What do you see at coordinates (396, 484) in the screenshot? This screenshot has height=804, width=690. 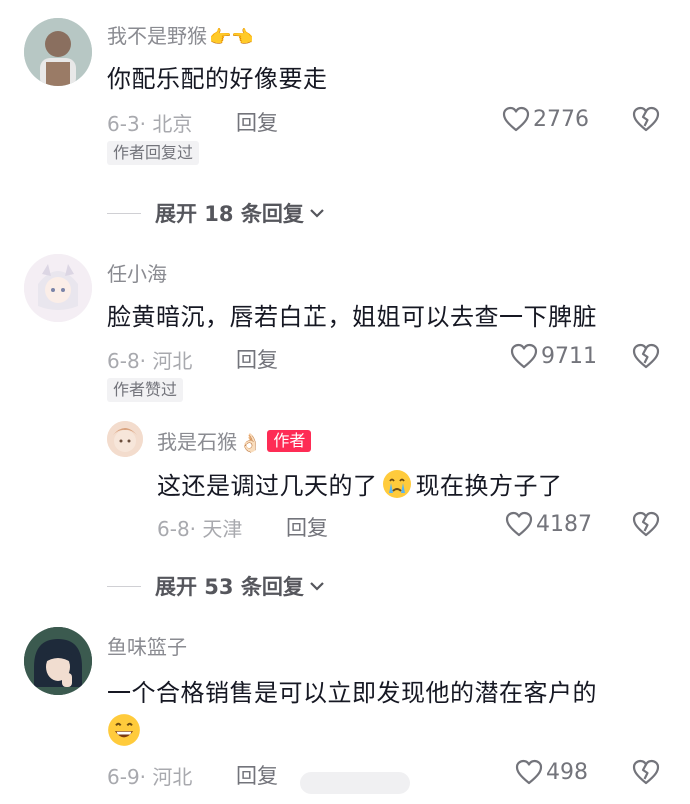 I see `crying-emoji-icon` at bounding box center [396, 484].